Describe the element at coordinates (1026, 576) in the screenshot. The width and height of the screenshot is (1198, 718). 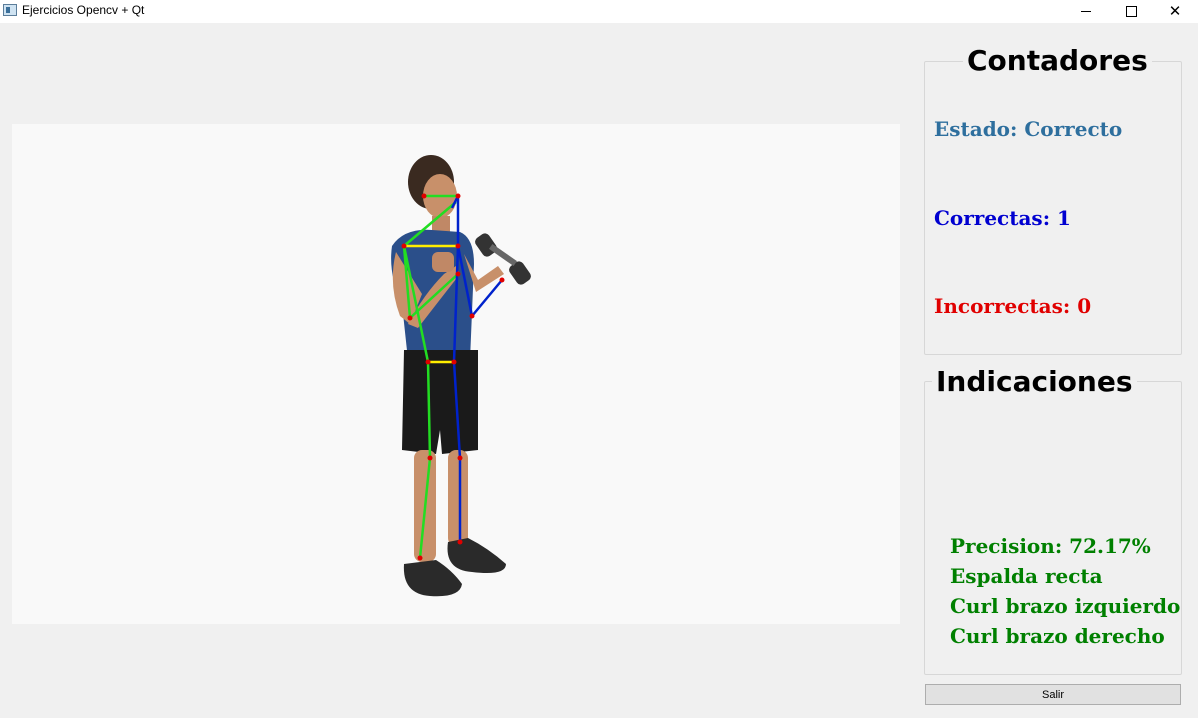
I see `hint-message: Espalda recta` at that location.